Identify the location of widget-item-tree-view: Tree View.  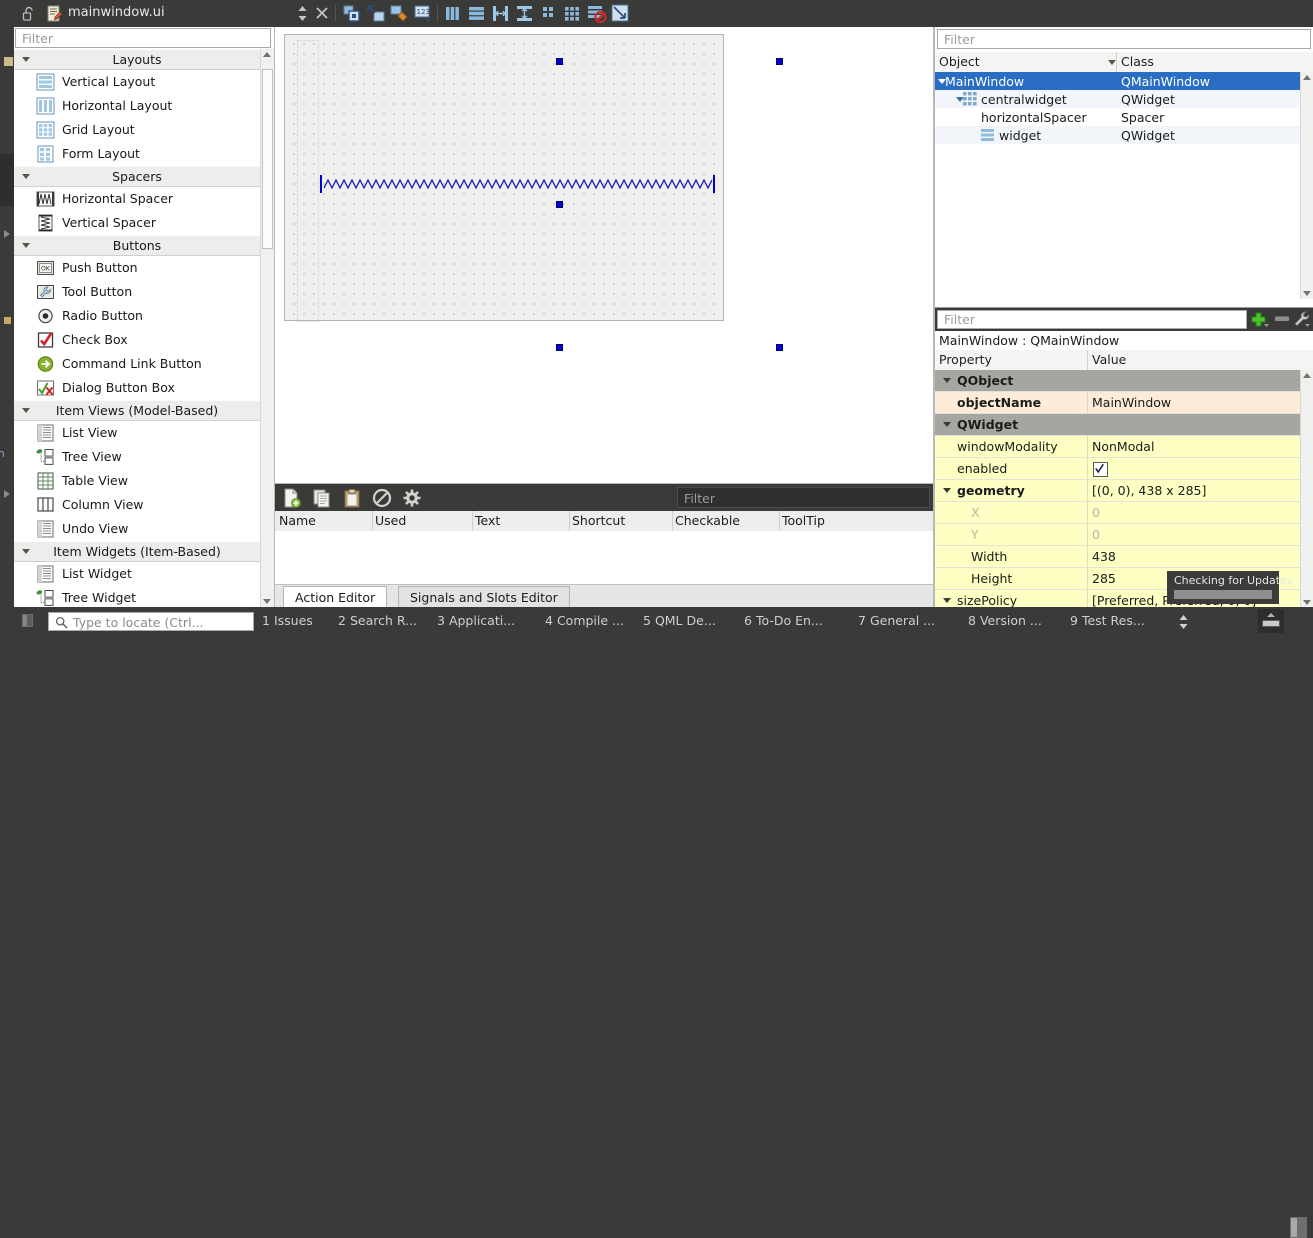
(144, 457).